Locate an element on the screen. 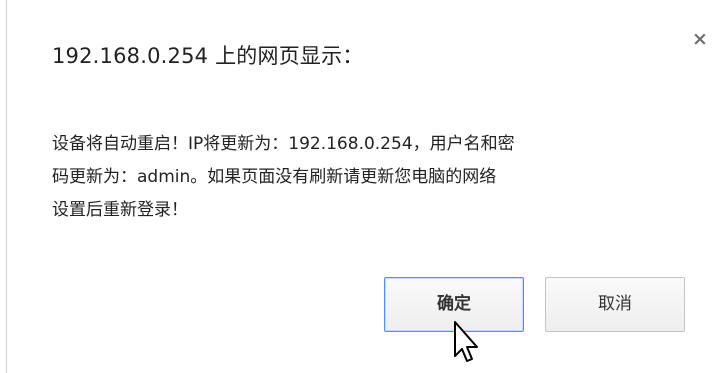 The image size is (720, 373). message-line: 设备将自动重启！IP将更新为：192.168.0.254，用户名和密 is located at coordinates (283, 144).